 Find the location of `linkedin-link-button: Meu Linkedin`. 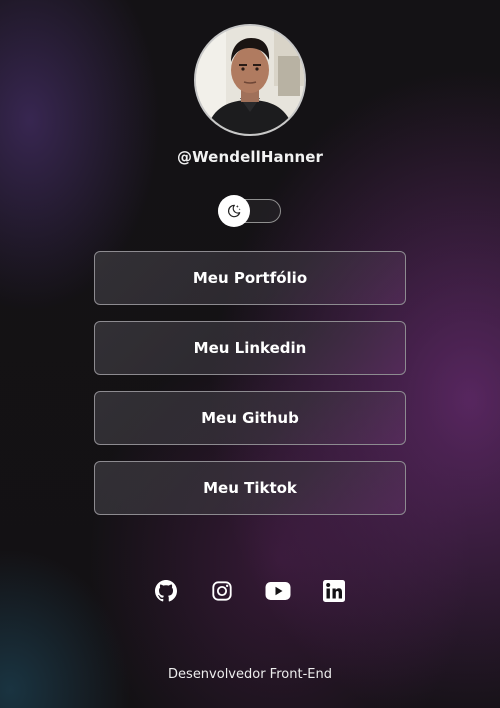

linkedin-link-button: Meu Linkedin is located at coordinates (250, 348).